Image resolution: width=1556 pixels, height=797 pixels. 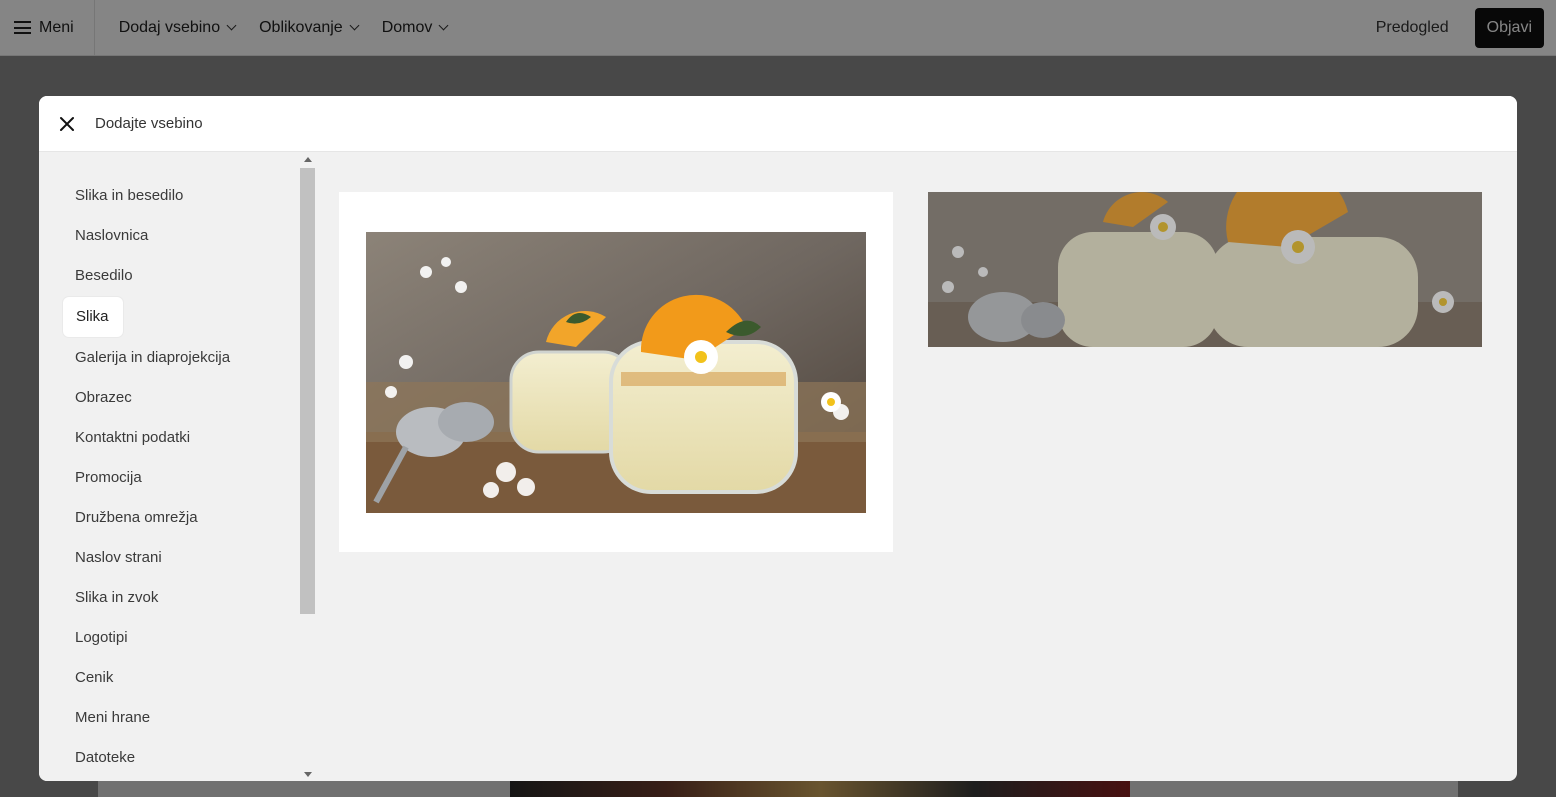 What do you see at coordinates (93, 317) in the screenshot?
I see `sidebar-item-image: Slika` at bounding box center [93, 317].